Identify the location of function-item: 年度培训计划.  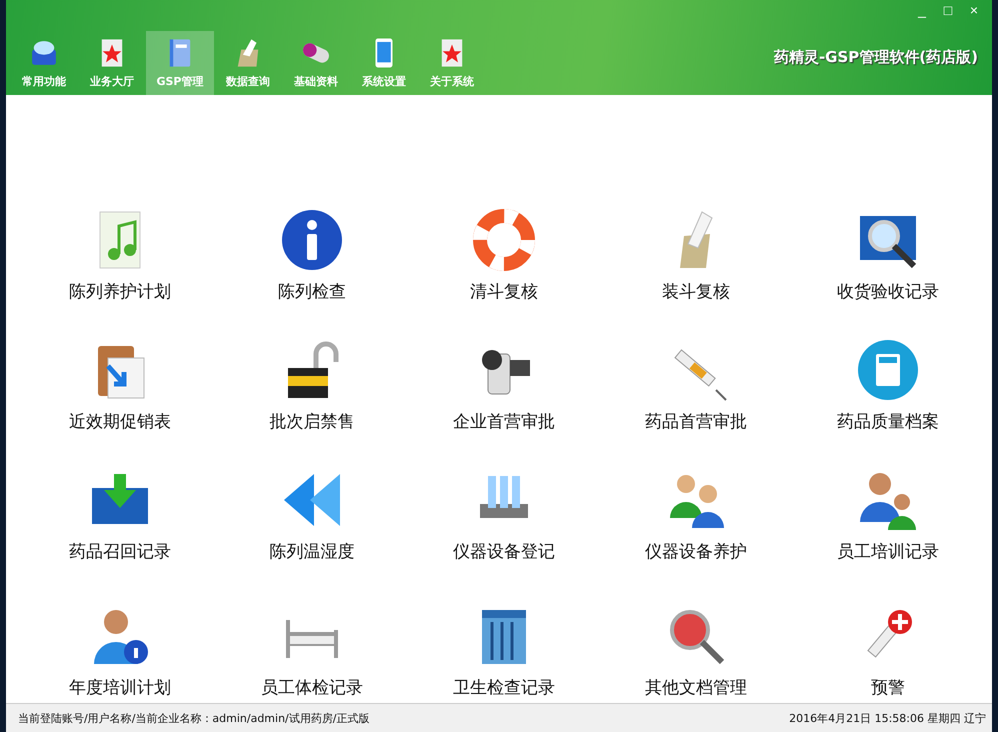
(120, 635).